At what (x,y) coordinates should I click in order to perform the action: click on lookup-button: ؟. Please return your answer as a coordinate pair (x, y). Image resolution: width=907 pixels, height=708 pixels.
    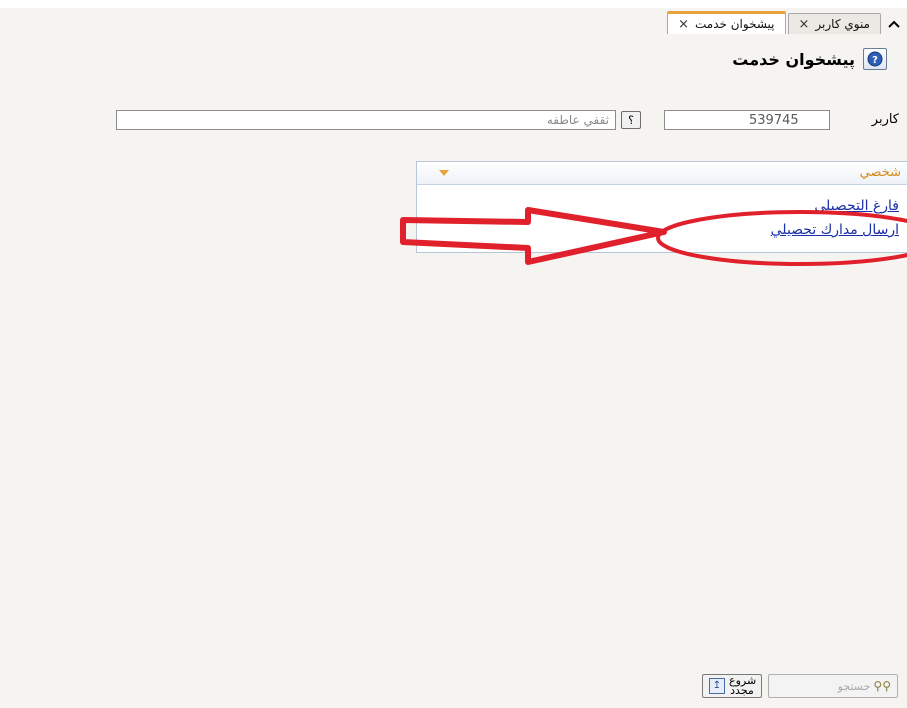
    Looking at the image, I should click on (631, 120).